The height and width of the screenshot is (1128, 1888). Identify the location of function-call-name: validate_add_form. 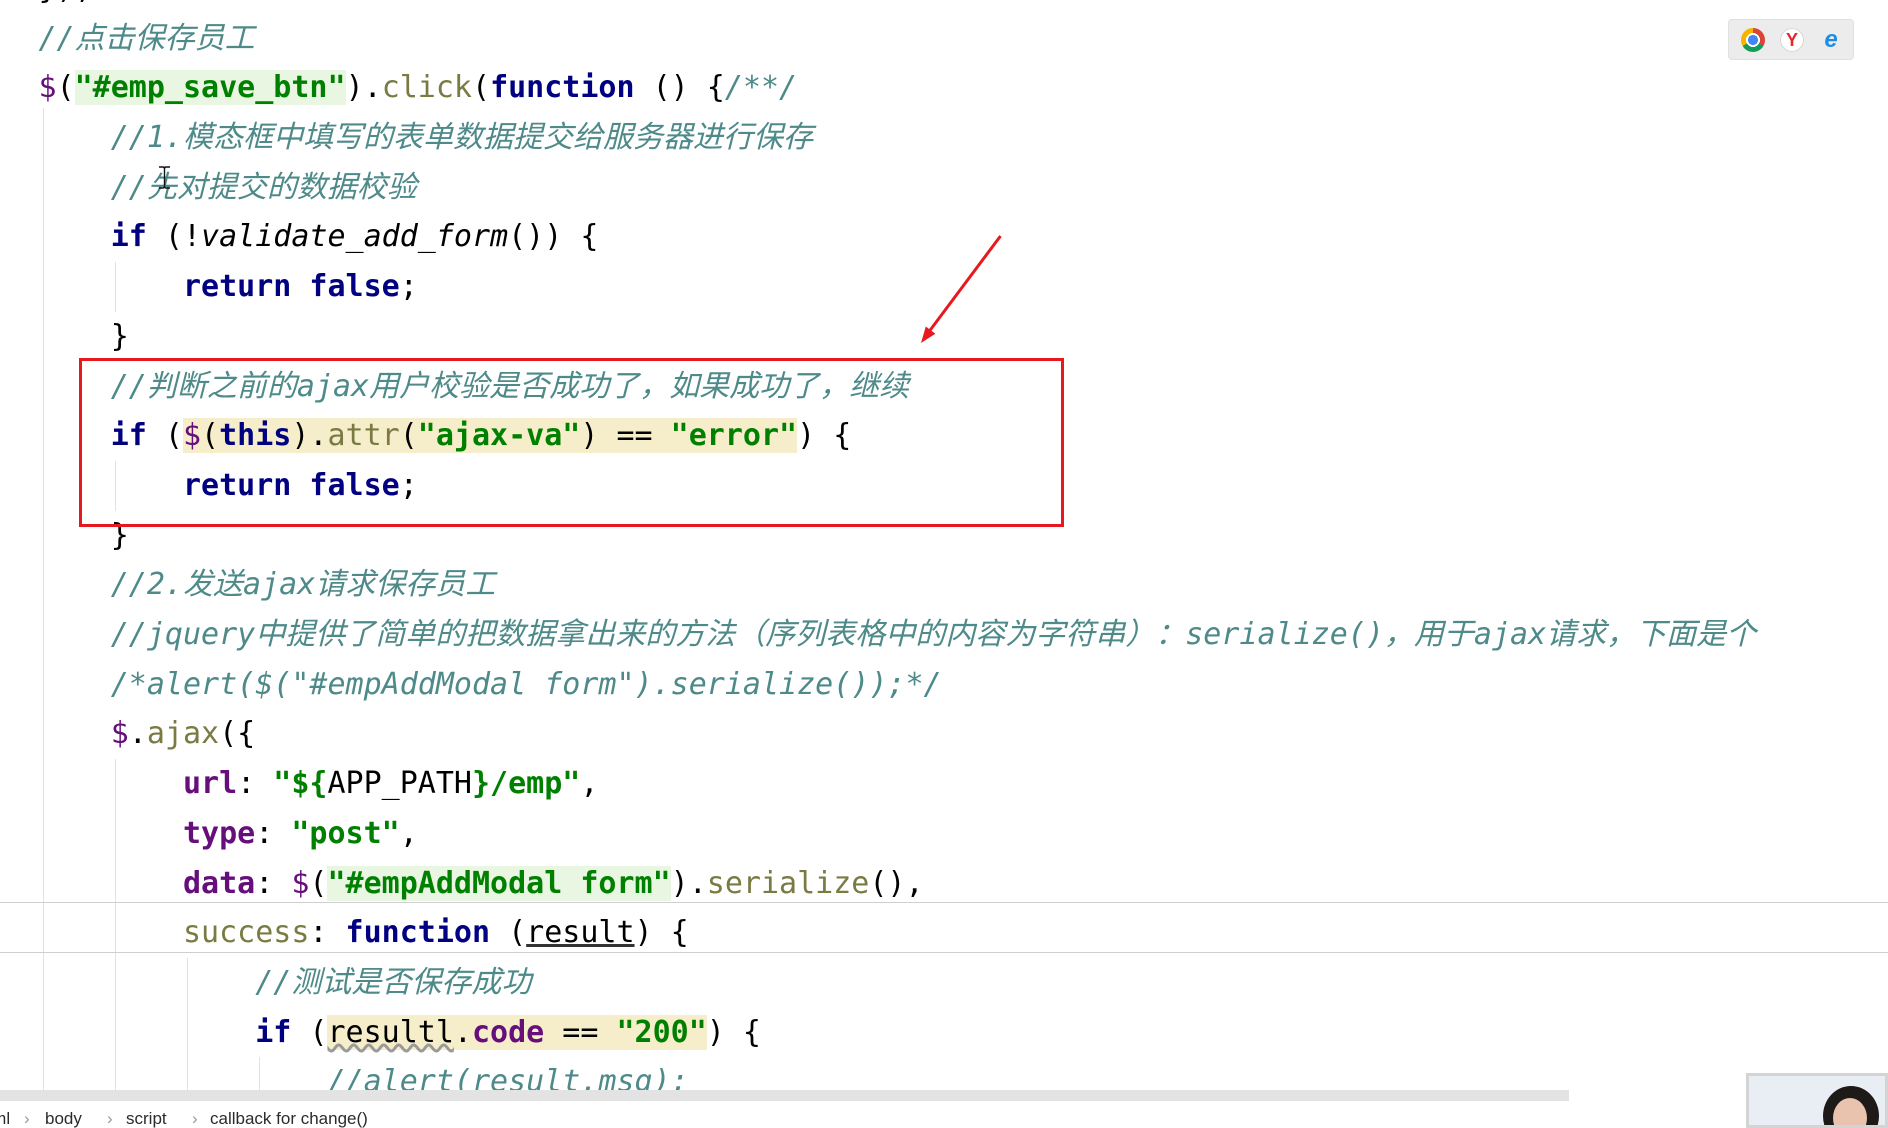
(355, 237).